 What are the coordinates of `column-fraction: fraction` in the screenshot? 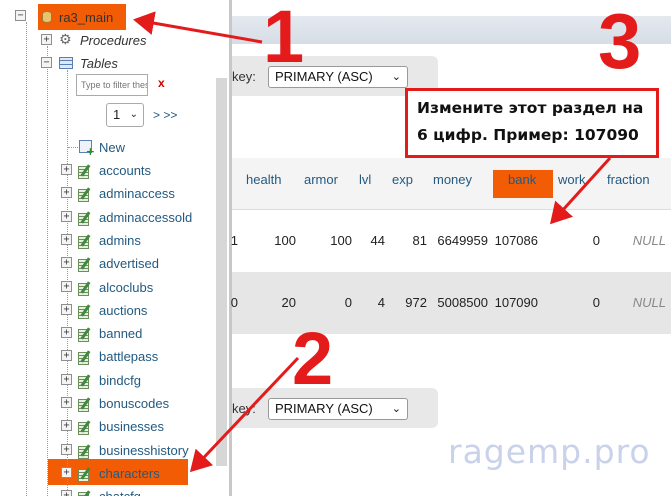 It's located at (628, 179).